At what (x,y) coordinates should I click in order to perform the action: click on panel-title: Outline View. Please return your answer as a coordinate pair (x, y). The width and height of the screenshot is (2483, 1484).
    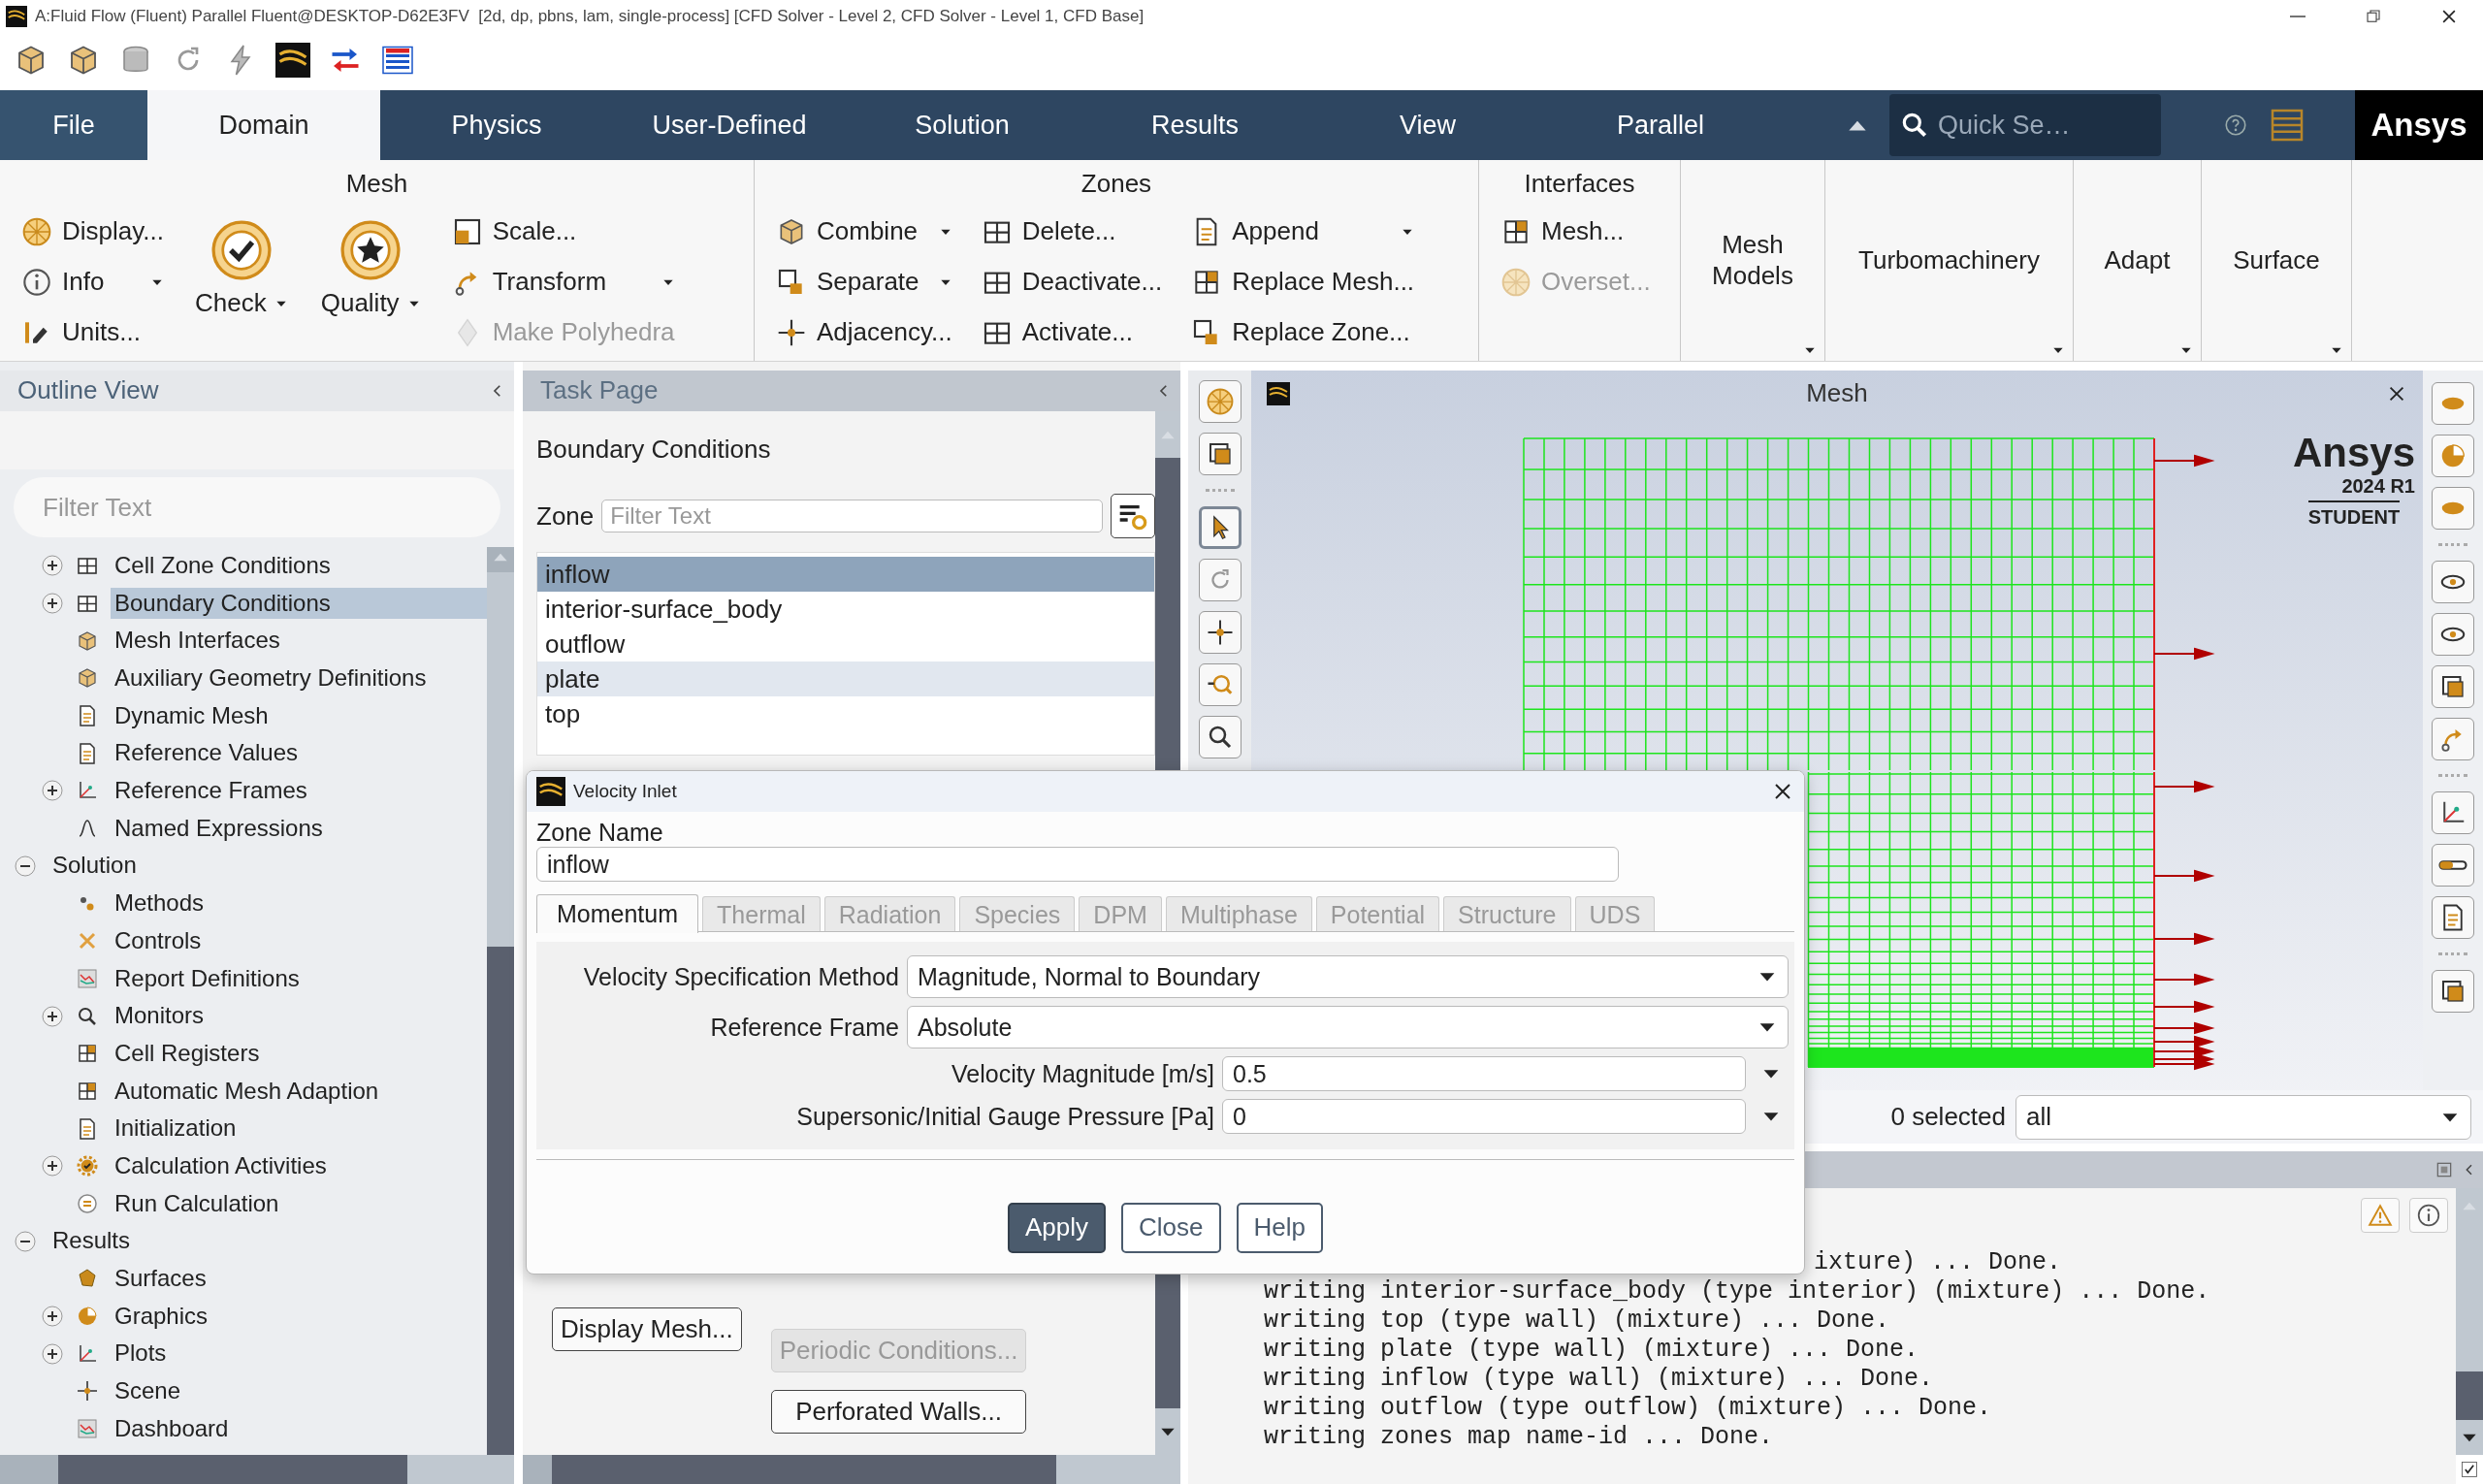
    Looking at the image, I should click on (88, 390).